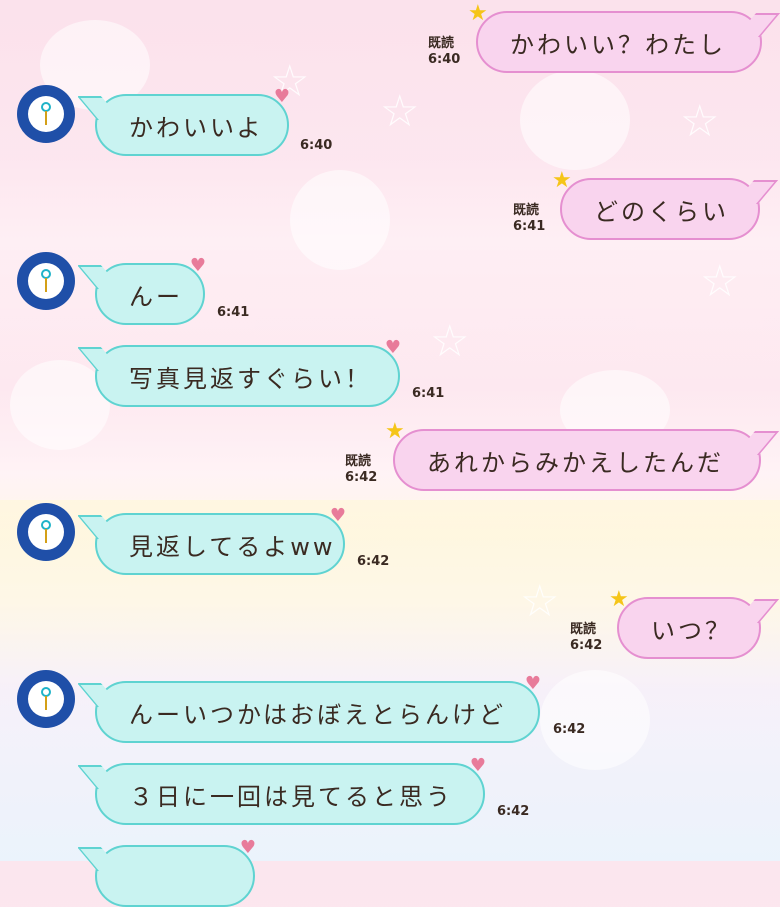  I want to click on message-bubble: ♥ 見返してるよww, so click(220, 541).